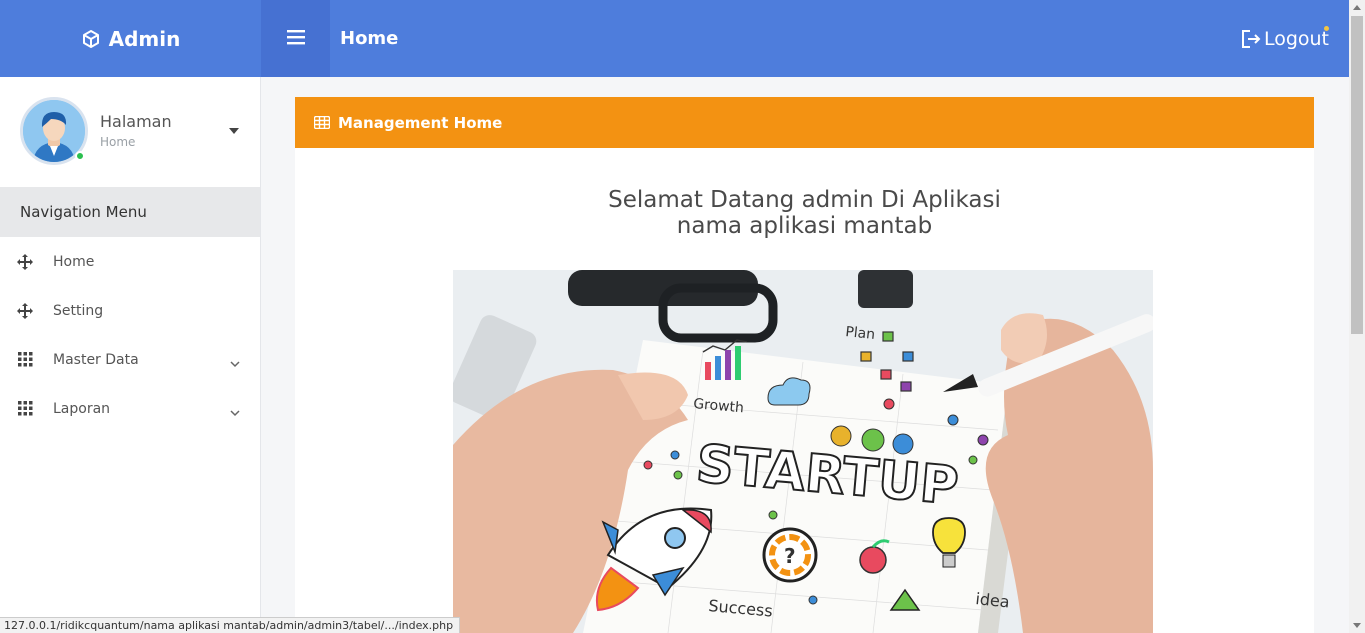  Describe the element at coordinates (96, 359) in the screenshot. I see `sidebar-item-label: Master Data` at that location.